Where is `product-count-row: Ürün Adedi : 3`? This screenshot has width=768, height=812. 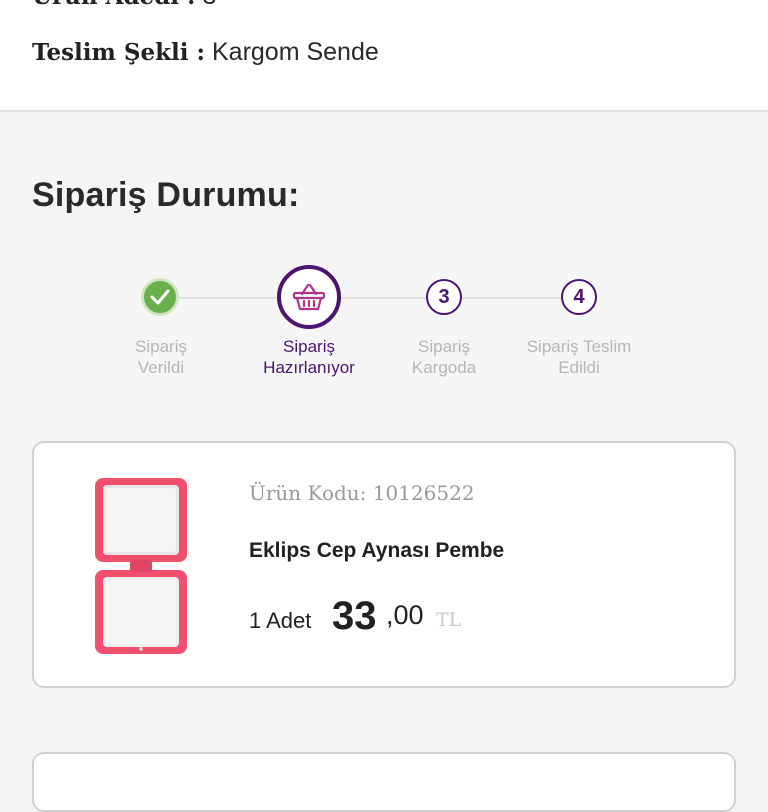 product-count-row: Ürün Adedi : 3 is located at coordinates (124, 5).